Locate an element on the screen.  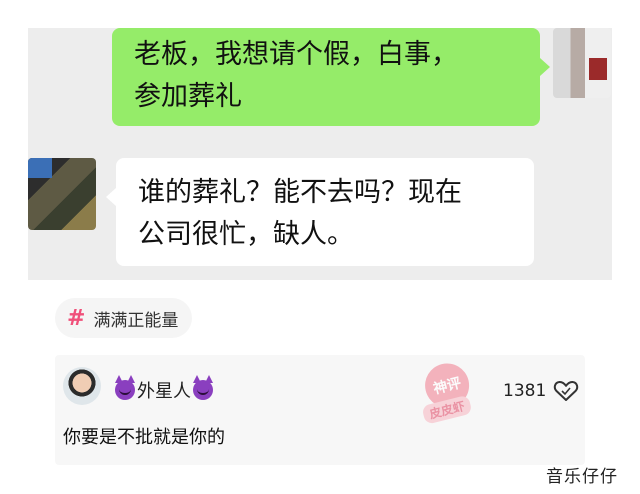
sender-avatar-blurred is located at coordinates (582, 63).